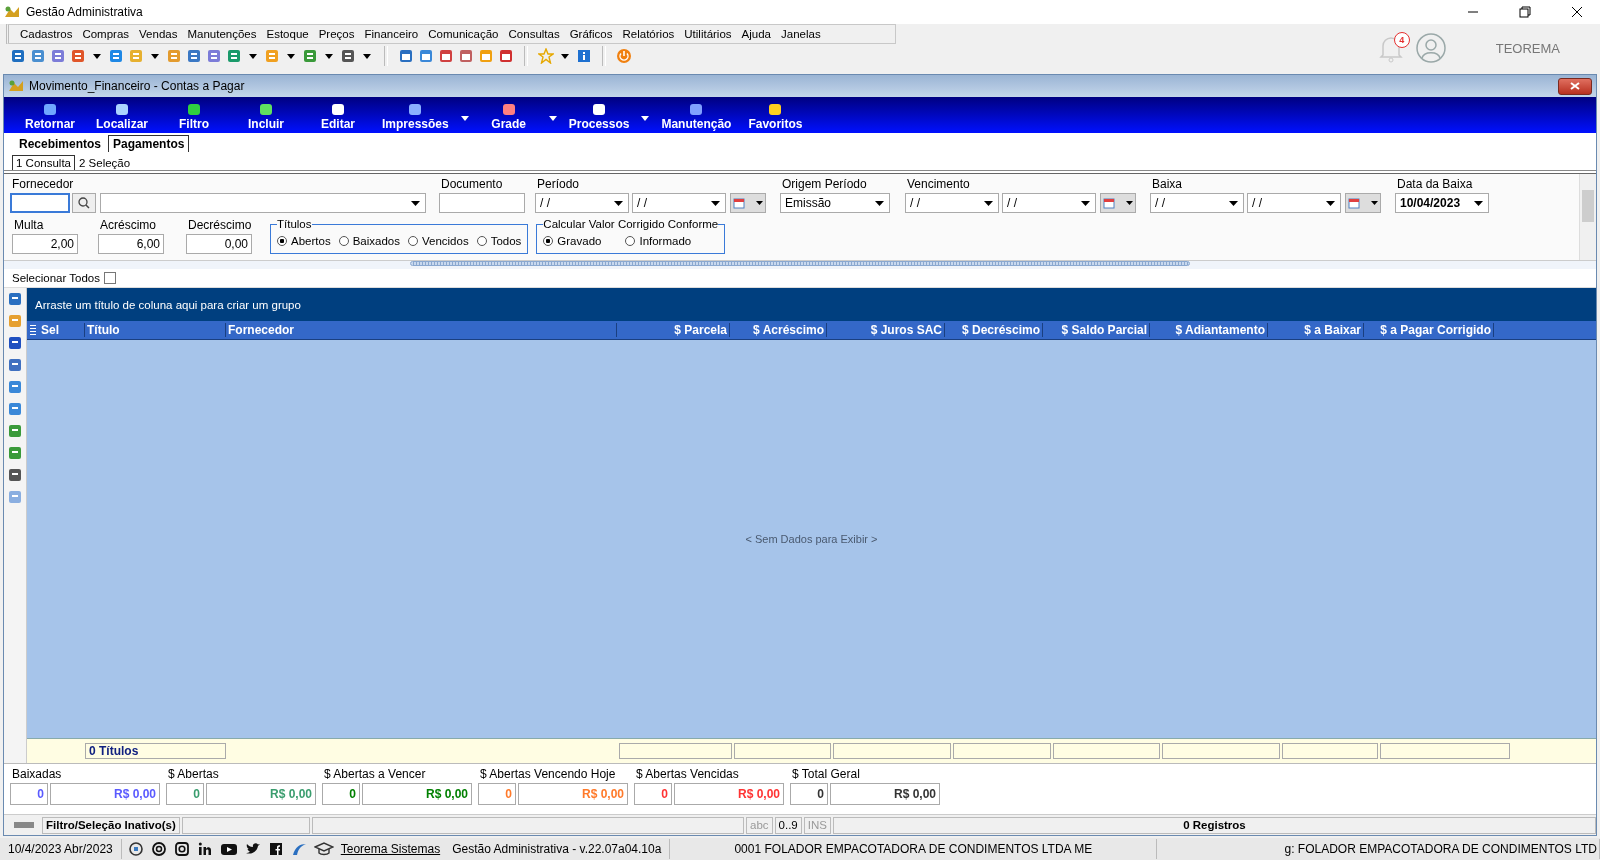 The width and height of the screenshot is (1600, 860). Describe the element at coordinates (135, 849) in the screenshot. I see `support-icon` at that location.